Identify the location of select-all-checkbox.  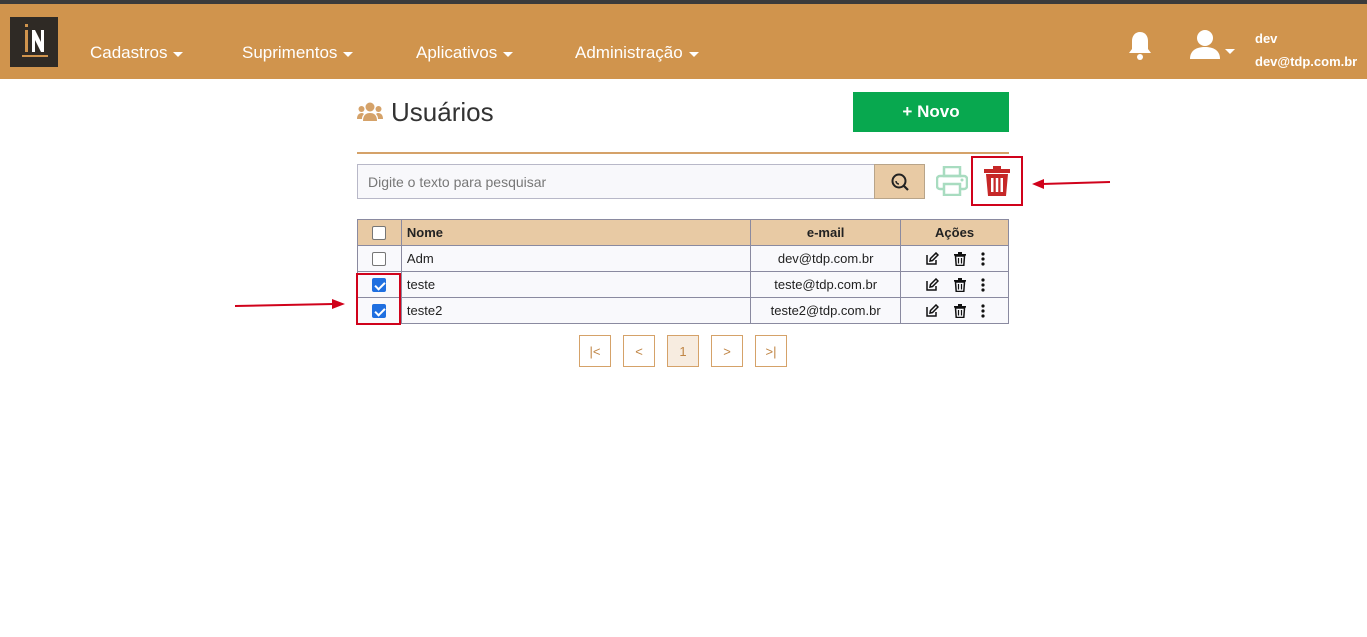
(379, 233).